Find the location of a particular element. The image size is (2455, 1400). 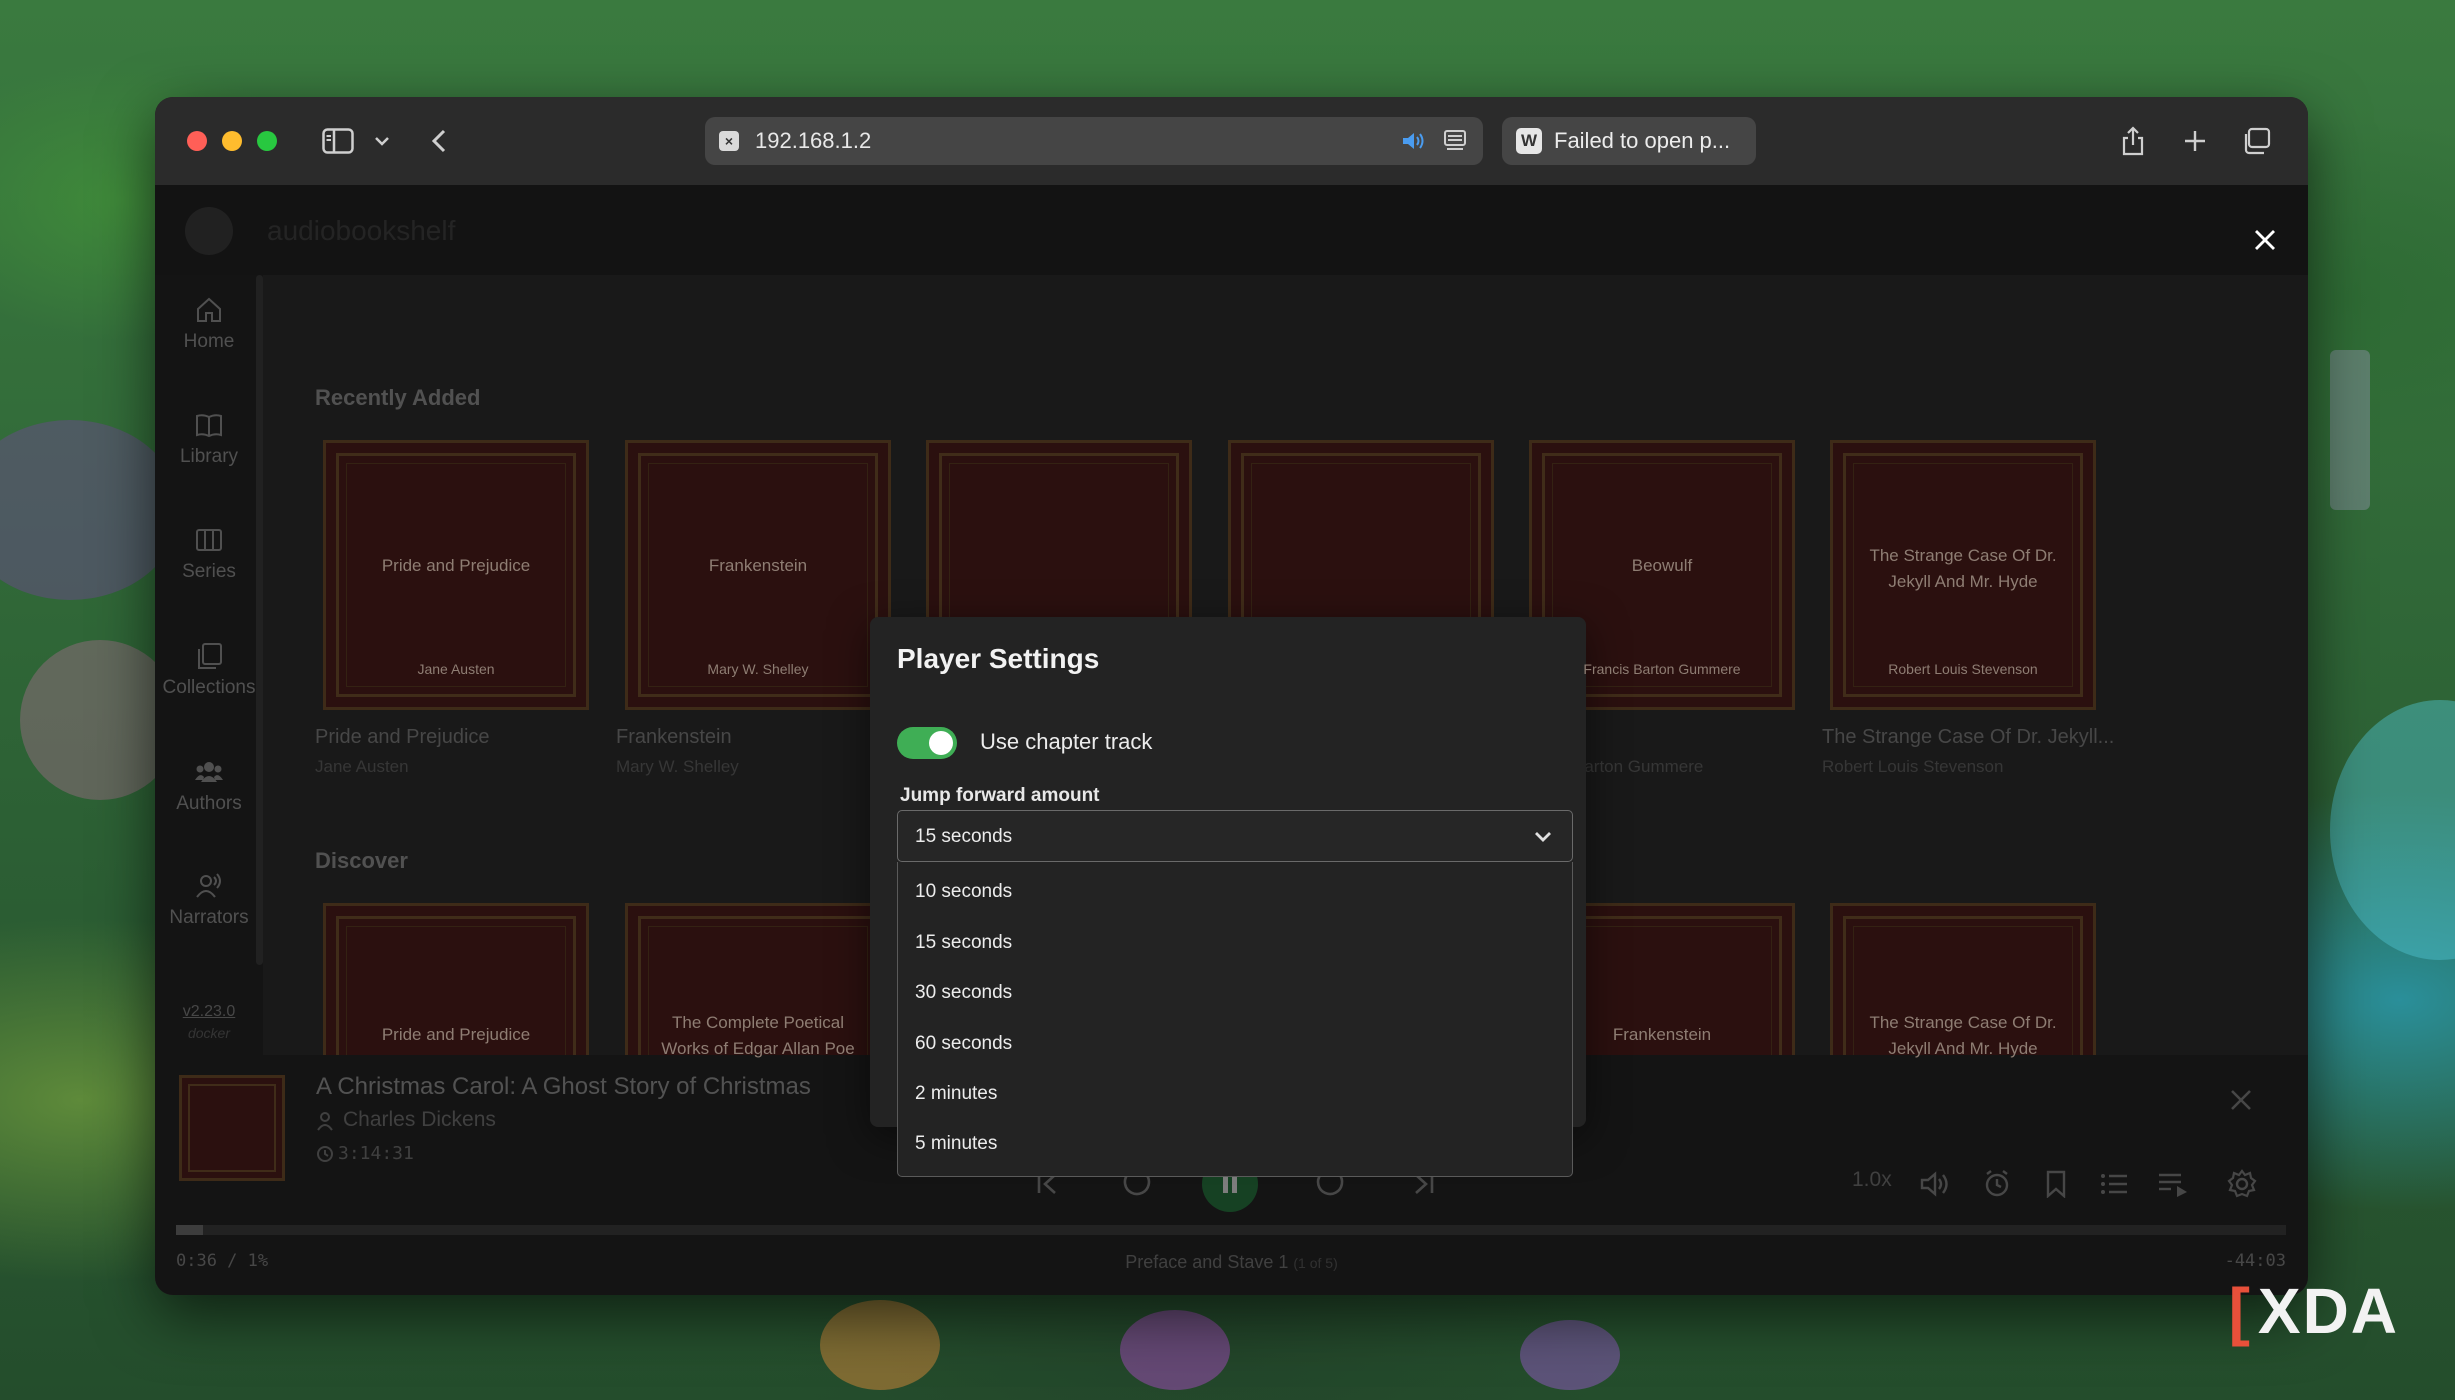

toggle-knob is located at coordinates (941, 743).